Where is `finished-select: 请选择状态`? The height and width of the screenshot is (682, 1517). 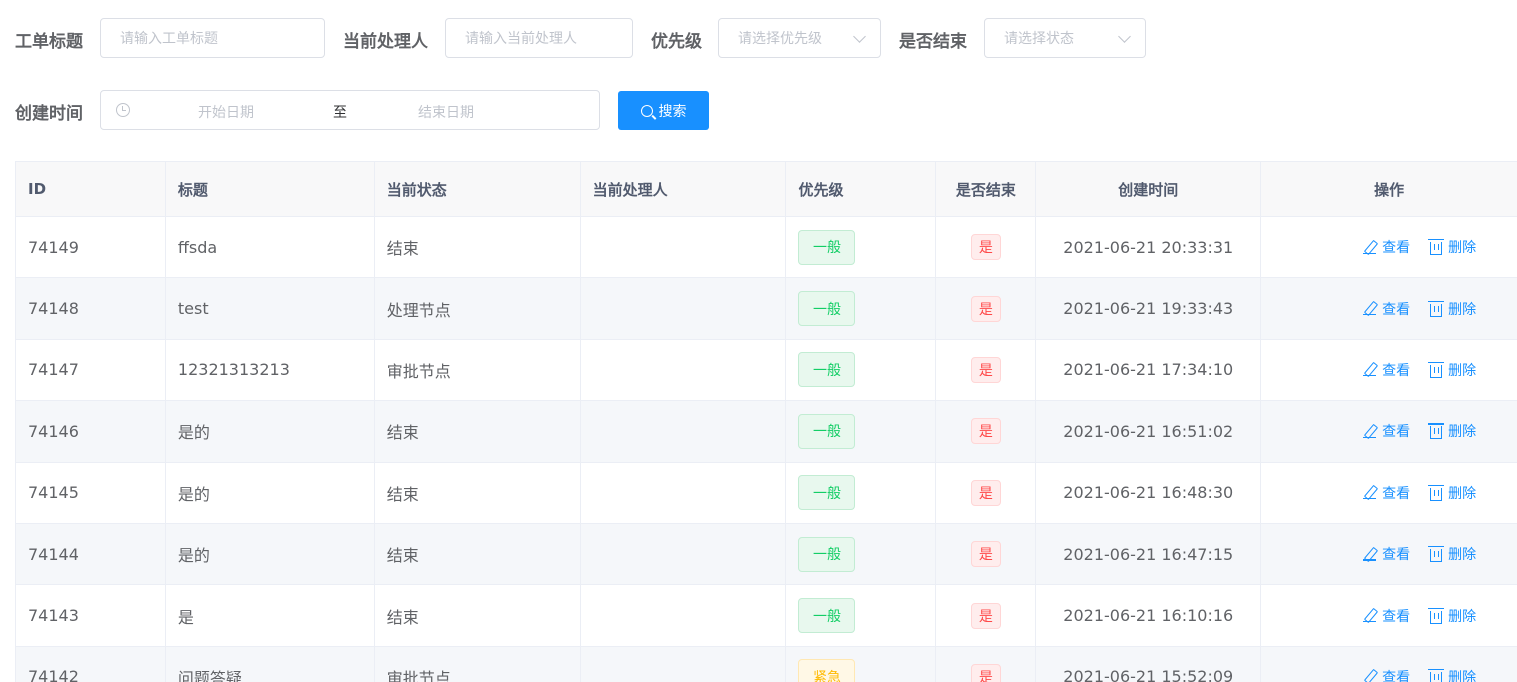
finished-select: 请选择状态 is located at coordinates (1065, 38).